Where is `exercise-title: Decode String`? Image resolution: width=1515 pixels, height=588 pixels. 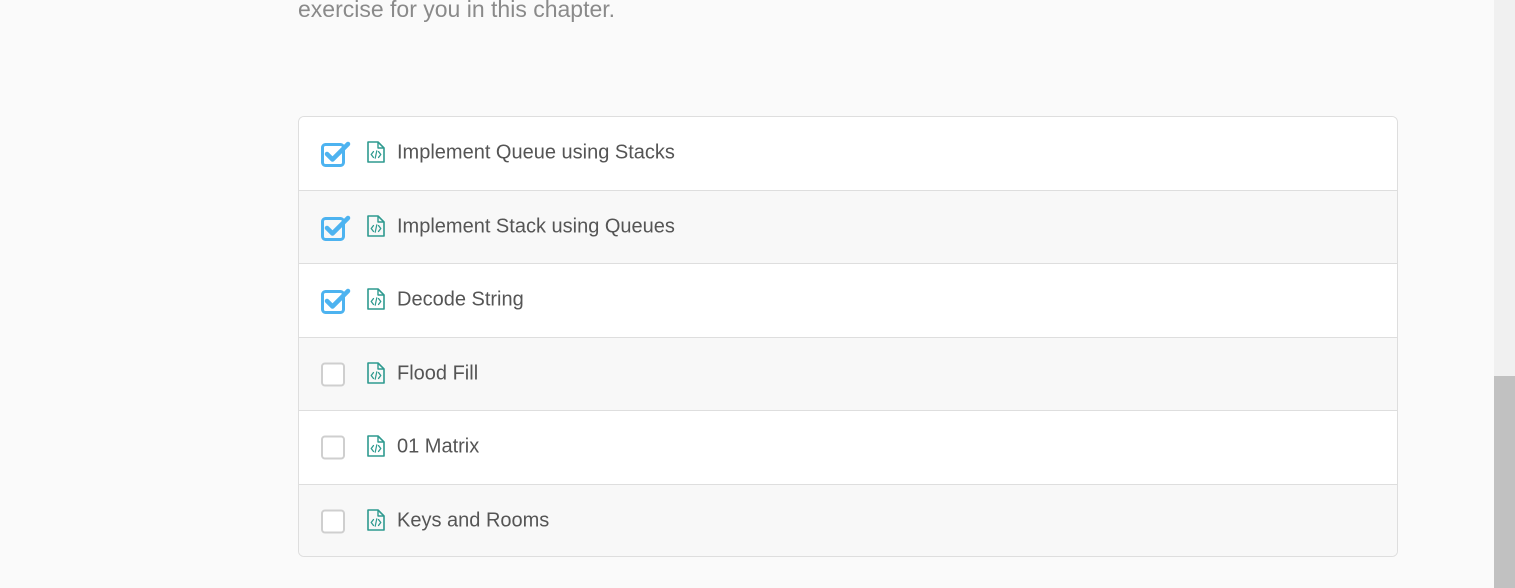 exercise-title: Decode String is located at coordinates (460, 300).